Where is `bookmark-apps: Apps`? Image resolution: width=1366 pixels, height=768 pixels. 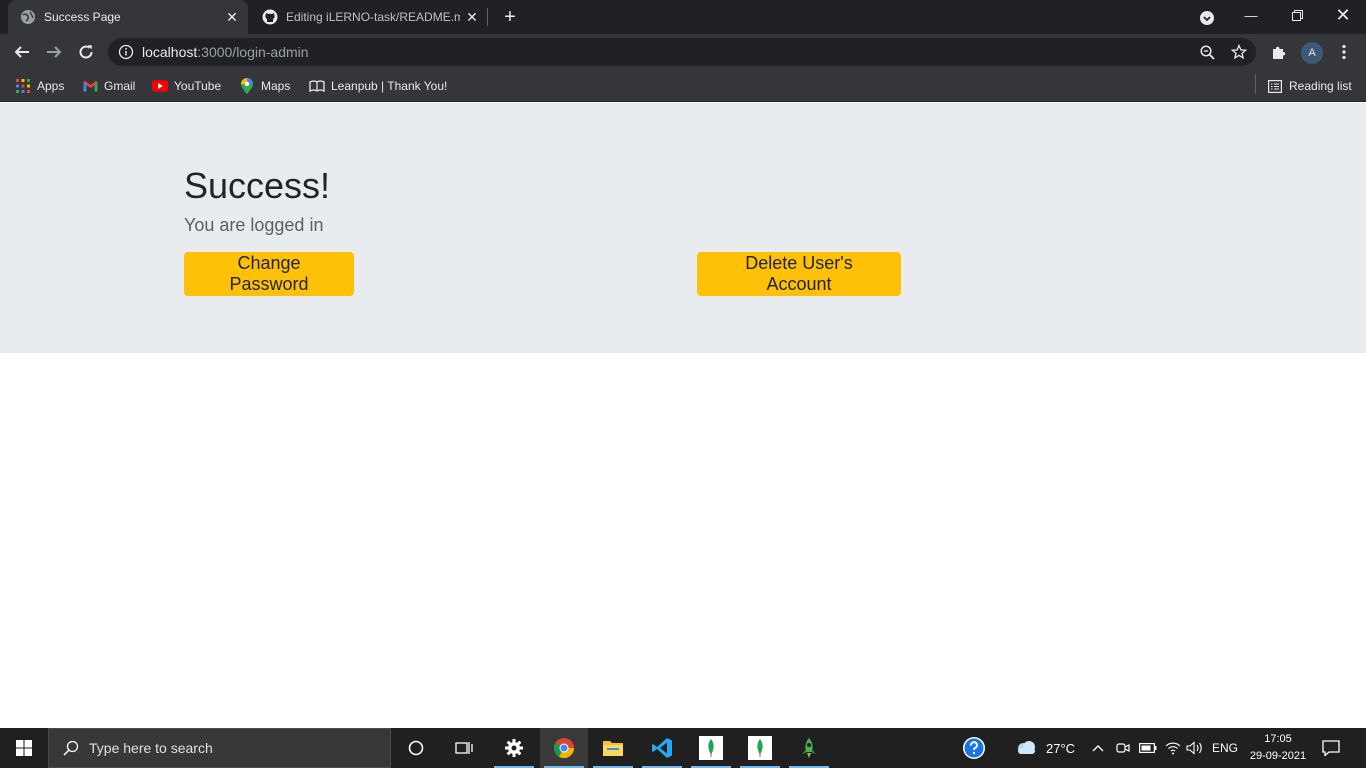
bookmark-apps: Apps is located at coordinates (39, 86).